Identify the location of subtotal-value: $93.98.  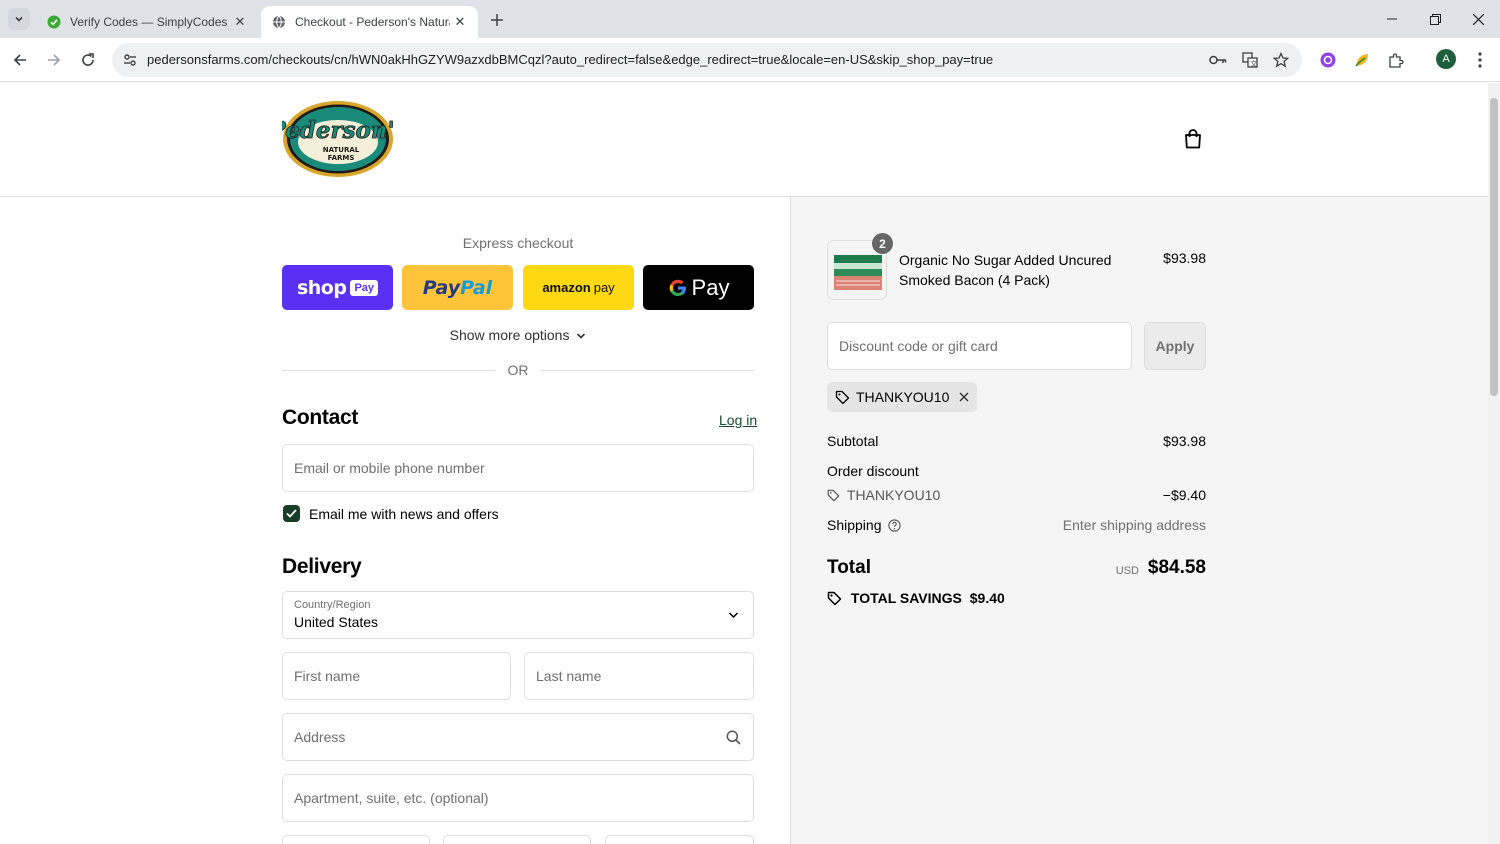
(1184, 441).